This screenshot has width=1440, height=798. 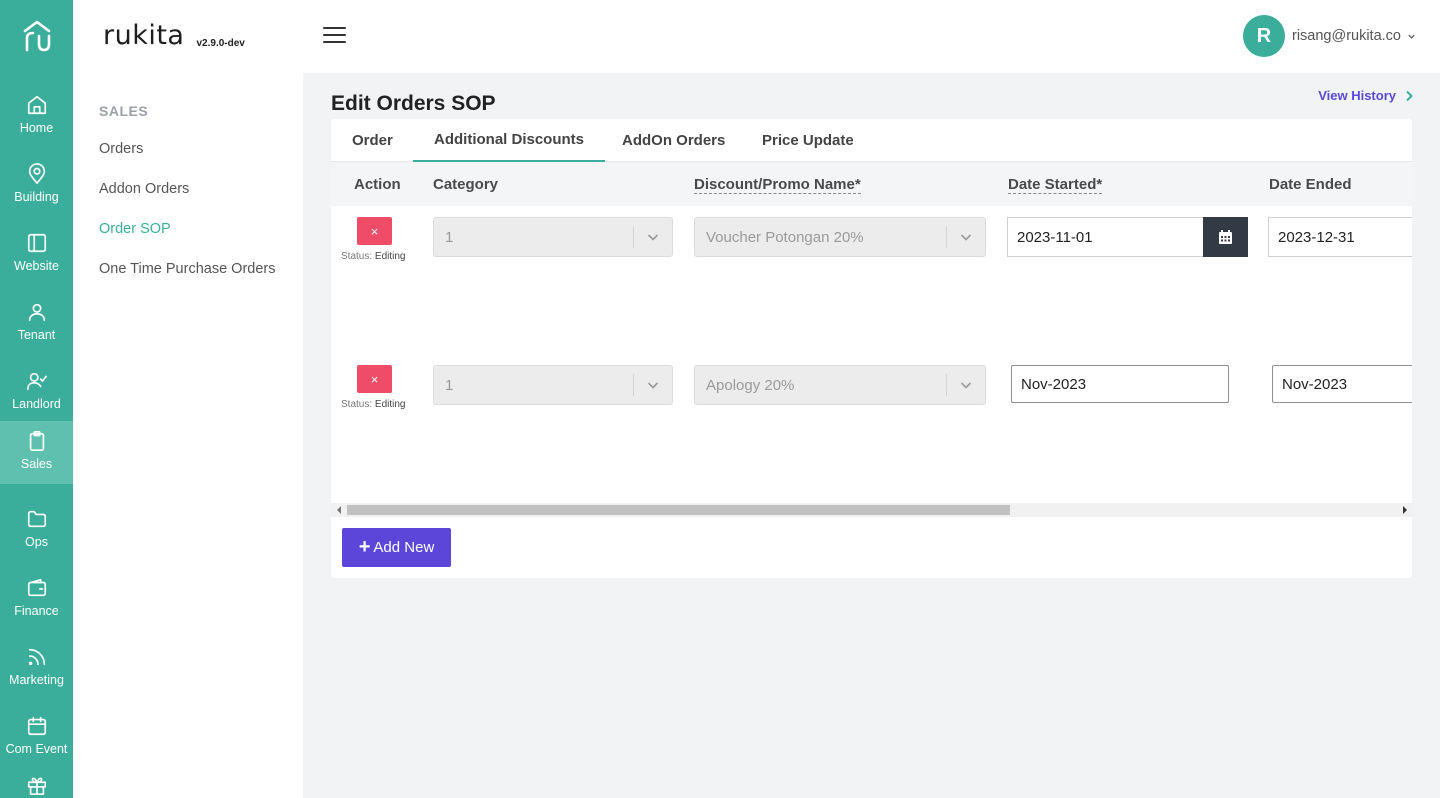 I want to click on tab-order: Order, so click(x=372, y=140).